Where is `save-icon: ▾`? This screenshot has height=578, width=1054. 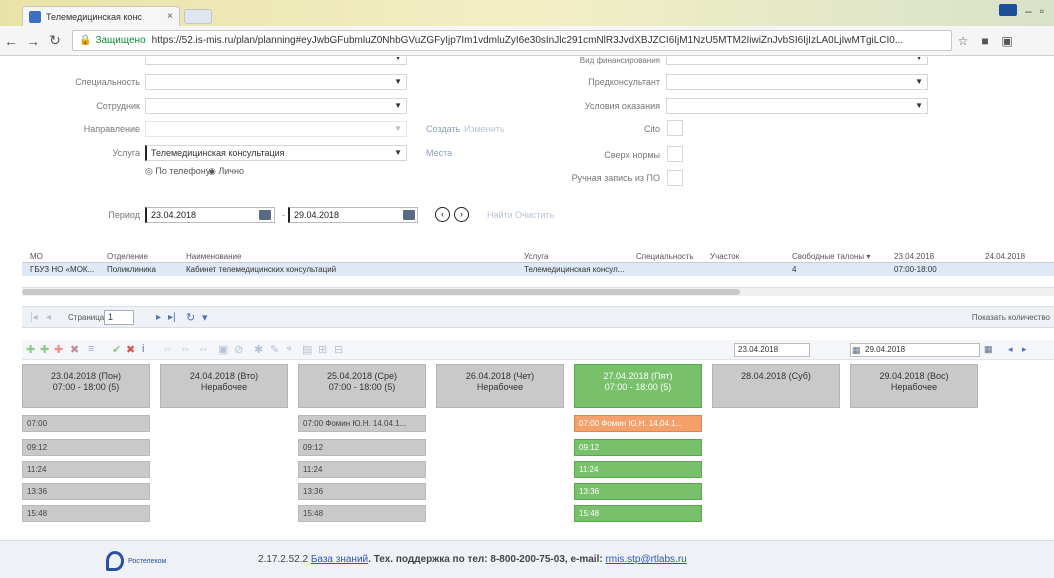 save-icon: ▾ is located at coordinates (205, 317).